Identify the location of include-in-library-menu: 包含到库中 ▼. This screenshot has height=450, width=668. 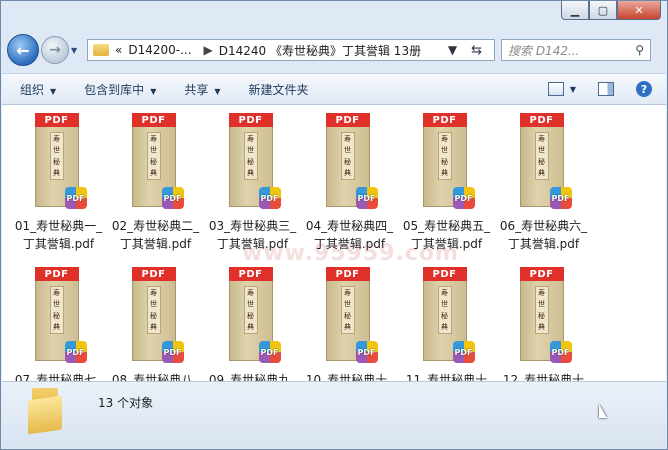
(120, 89).